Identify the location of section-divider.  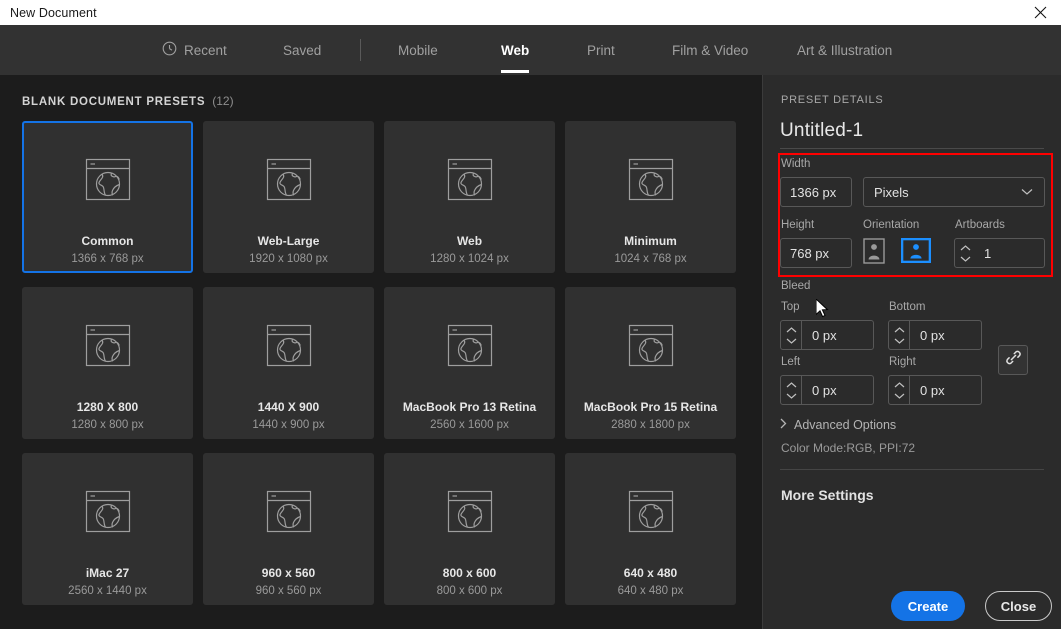
(912, 469).